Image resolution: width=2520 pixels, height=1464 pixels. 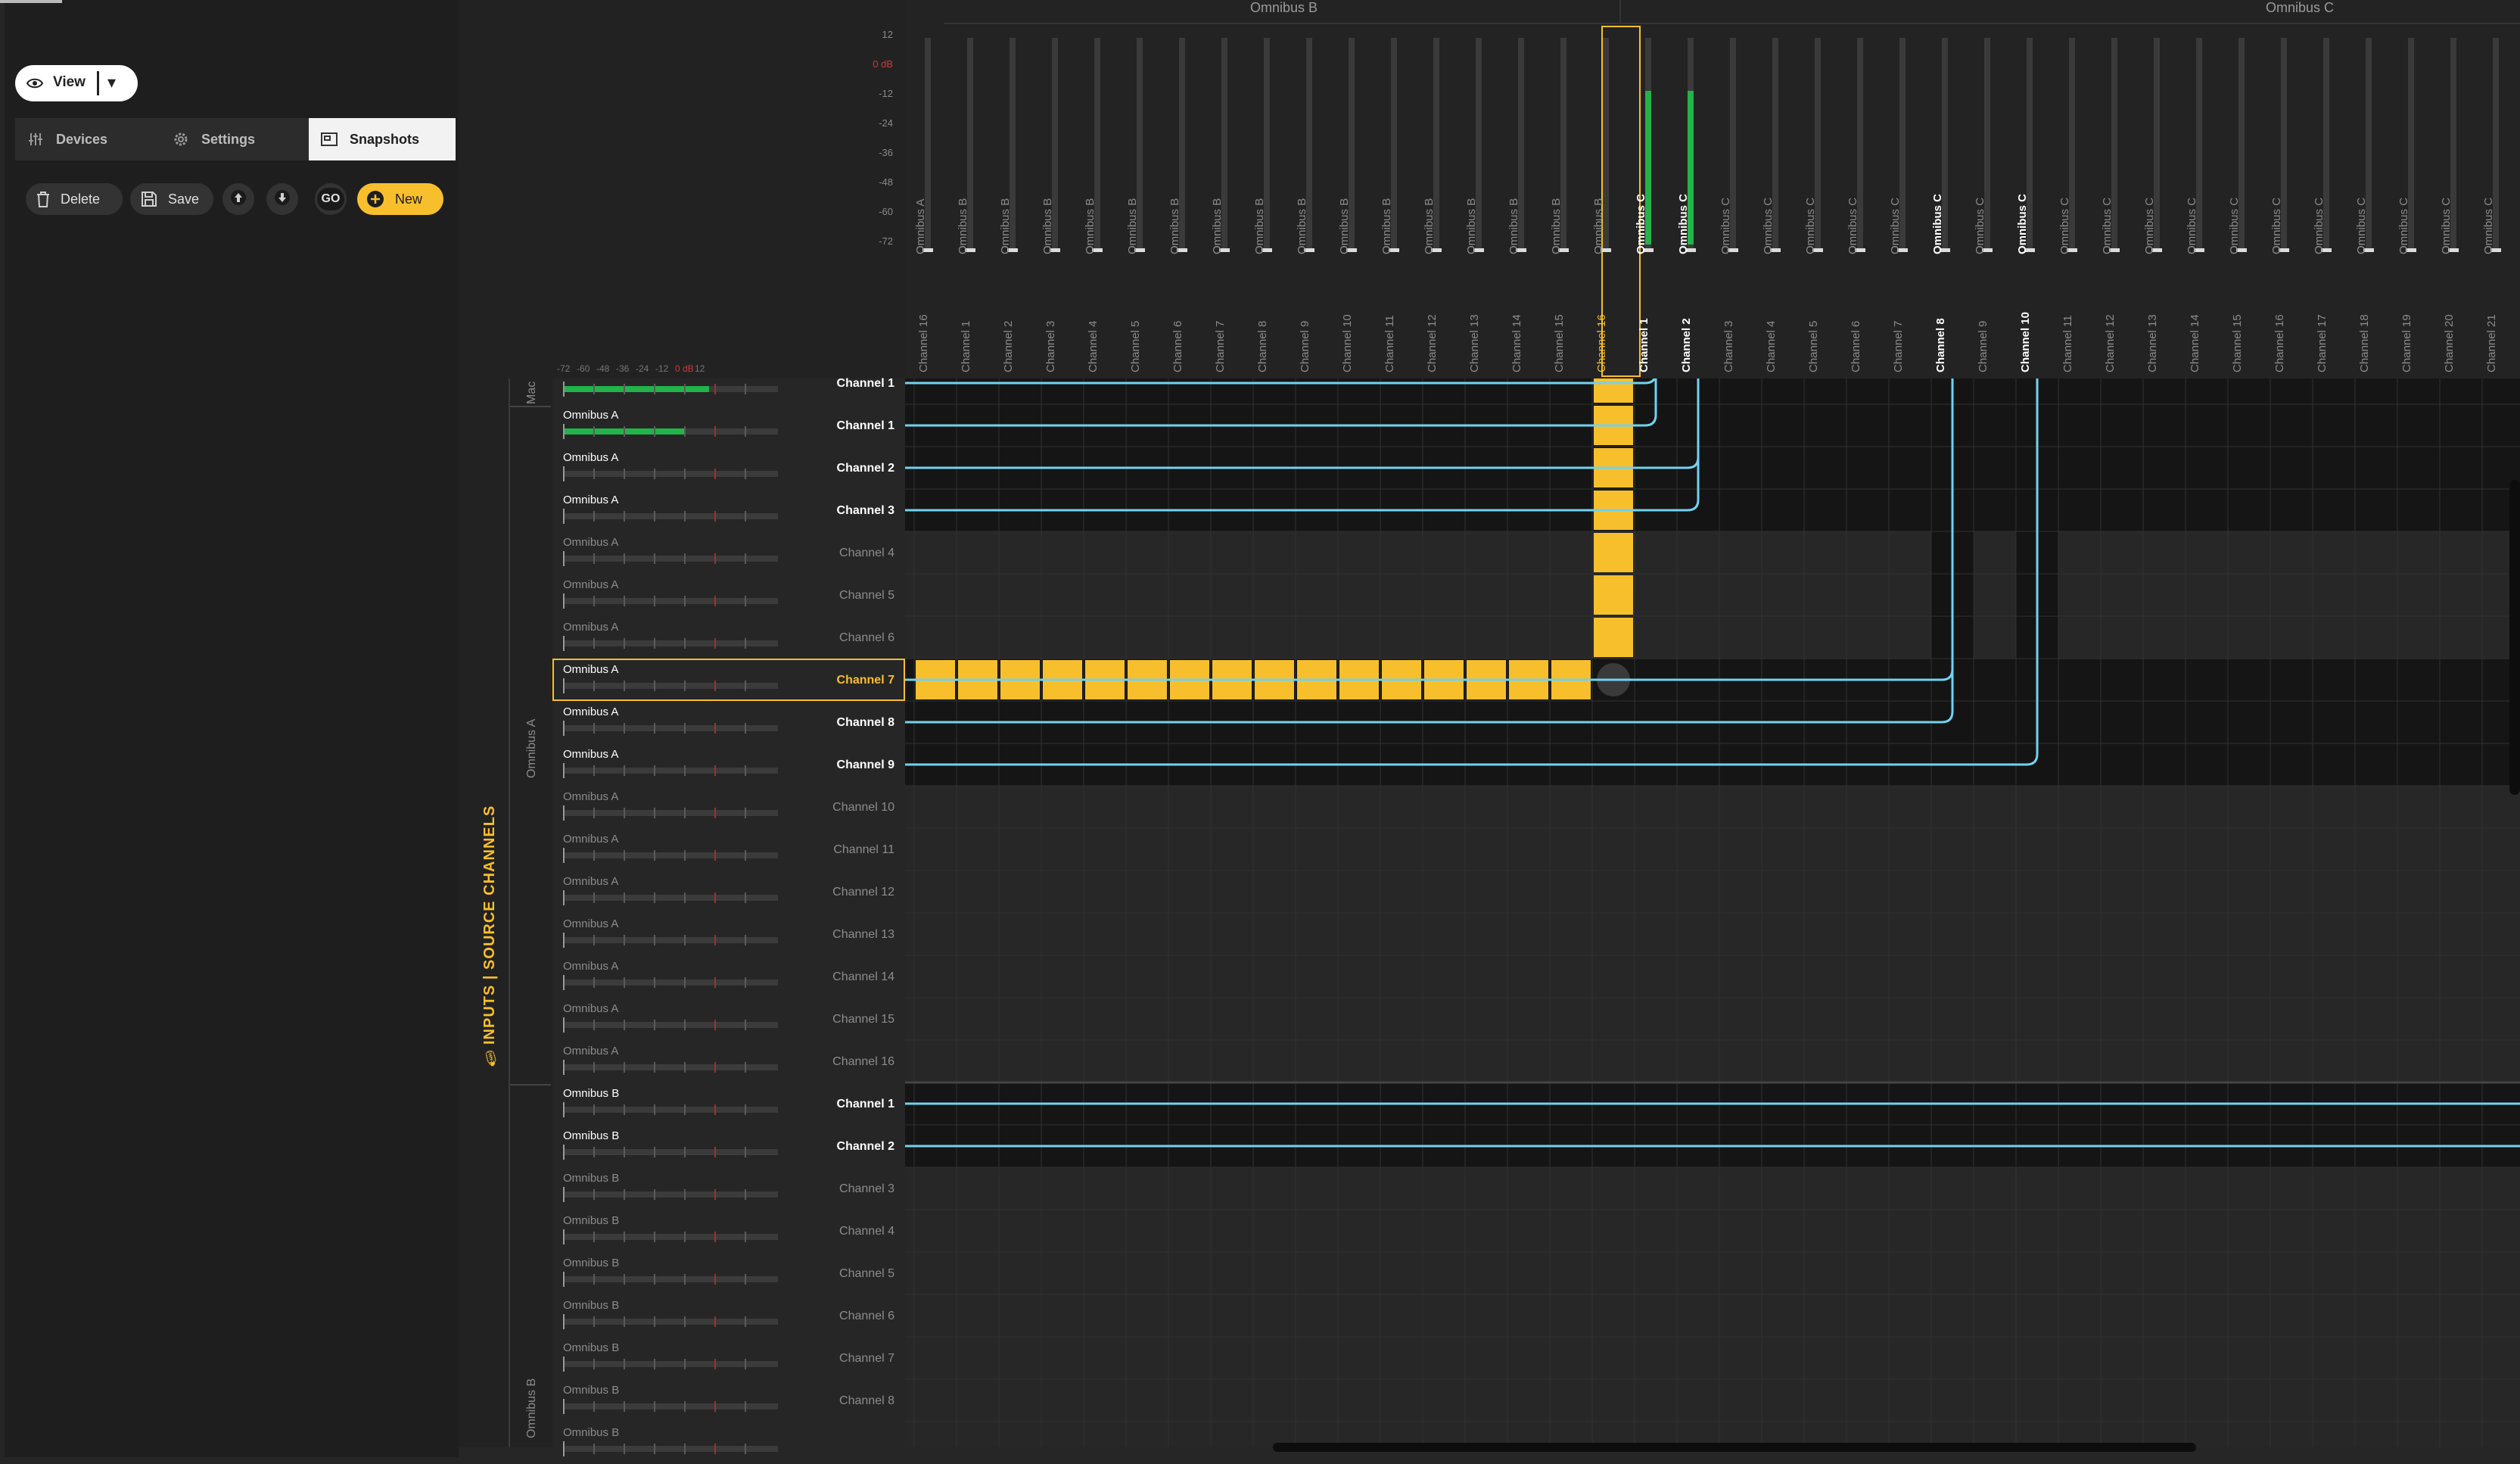 What do you see at coordinates (382, 139) in the screenshot?
I see `tab-snapshots: Snapshots` at bounding box center [382, 139].